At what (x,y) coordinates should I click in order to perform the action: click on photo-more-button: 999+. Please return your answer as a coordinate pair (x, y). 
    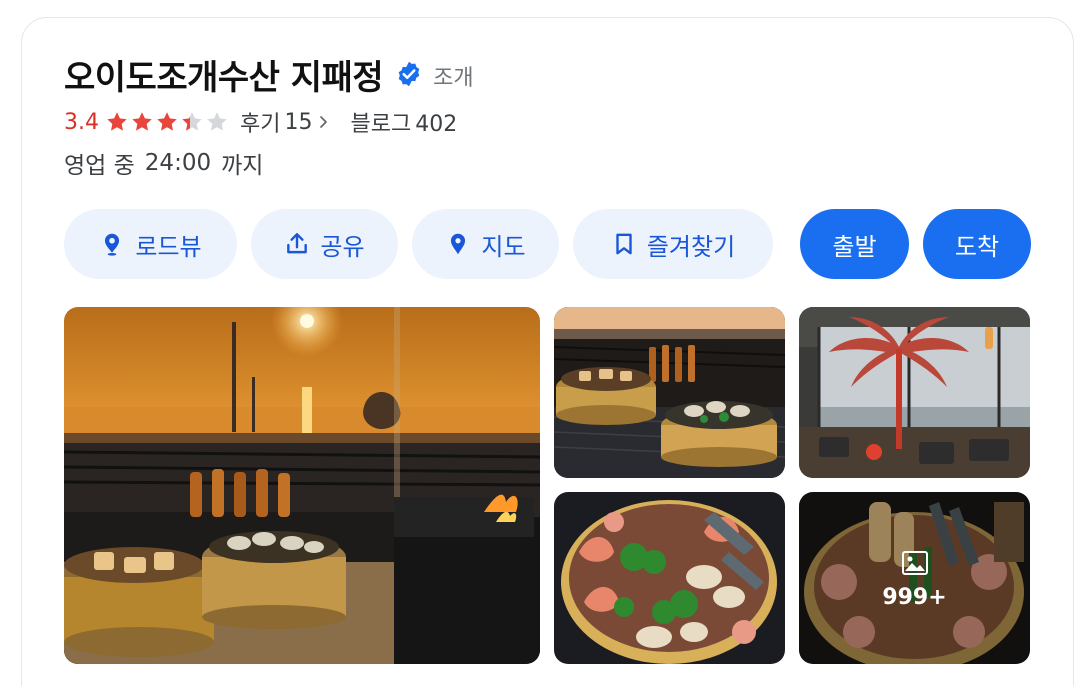
    Looking at the image, I should click on (914, 578).